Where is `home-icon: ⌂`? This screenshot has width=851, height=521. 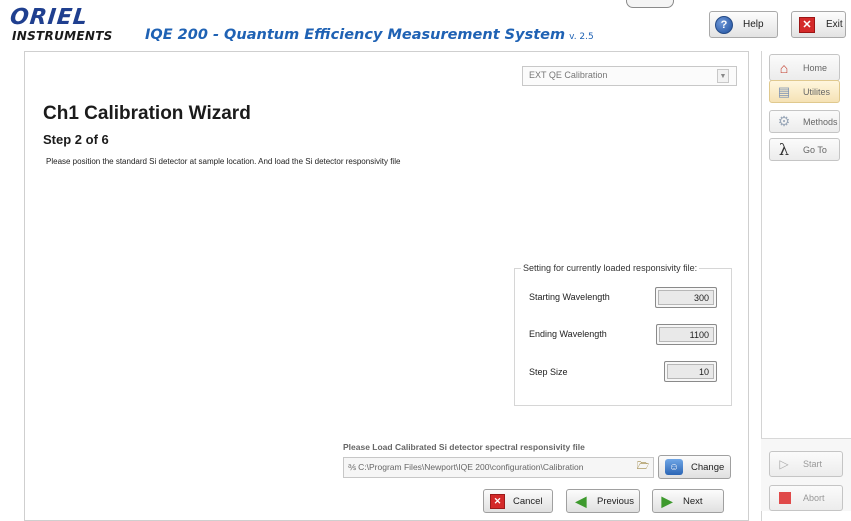 home-icon: ⌂ is located at coordinates (784, 67).